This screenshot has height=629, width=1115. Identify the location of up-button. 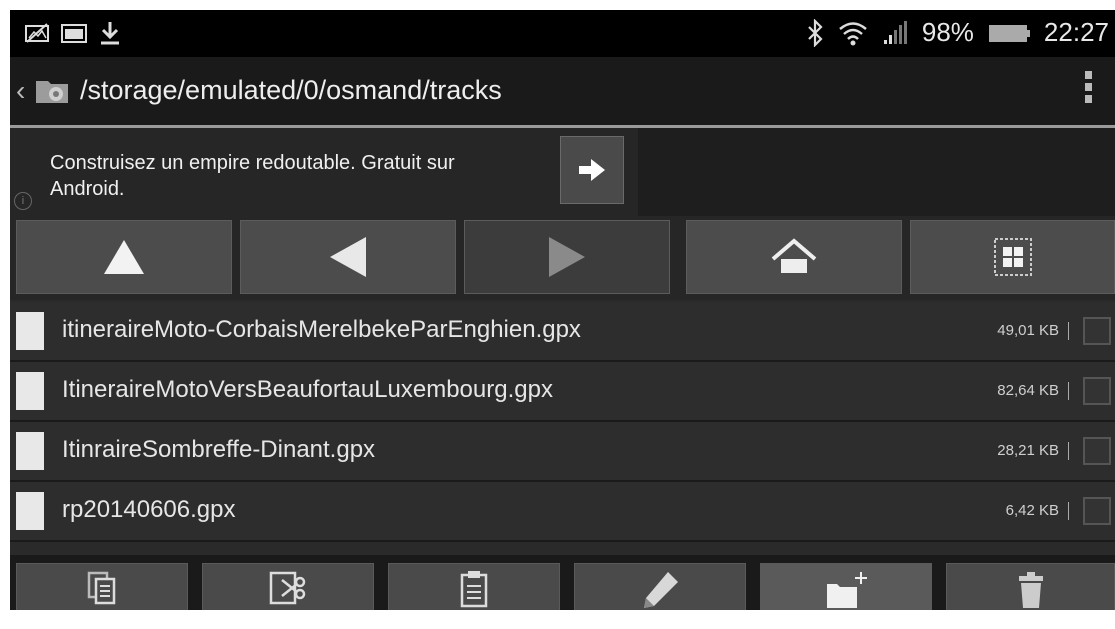
(124, 257).